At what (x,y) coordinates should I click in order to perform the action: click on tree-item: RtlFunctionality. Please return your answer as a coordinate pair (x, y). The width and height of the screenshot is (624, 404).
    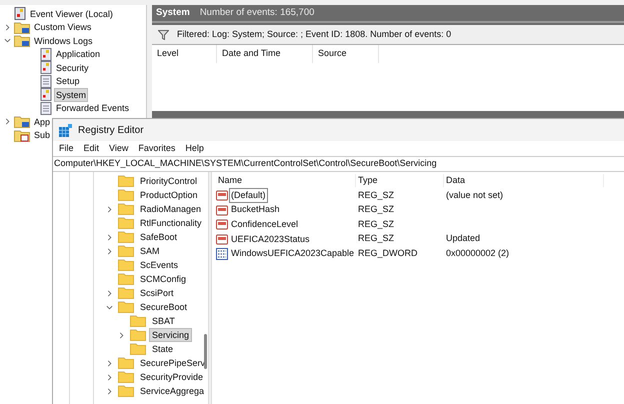
    Looking at the image, I should click on (171, 223).